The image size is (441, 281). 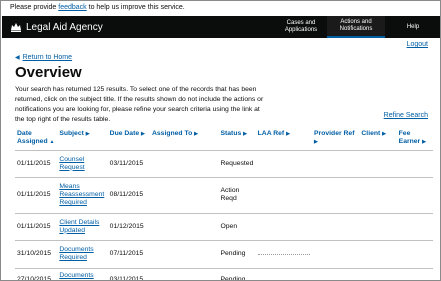 What do you see at coordinates (412, 27) in the screenshot?
I see `nav-help: Help` at bounding box center [412, 27].